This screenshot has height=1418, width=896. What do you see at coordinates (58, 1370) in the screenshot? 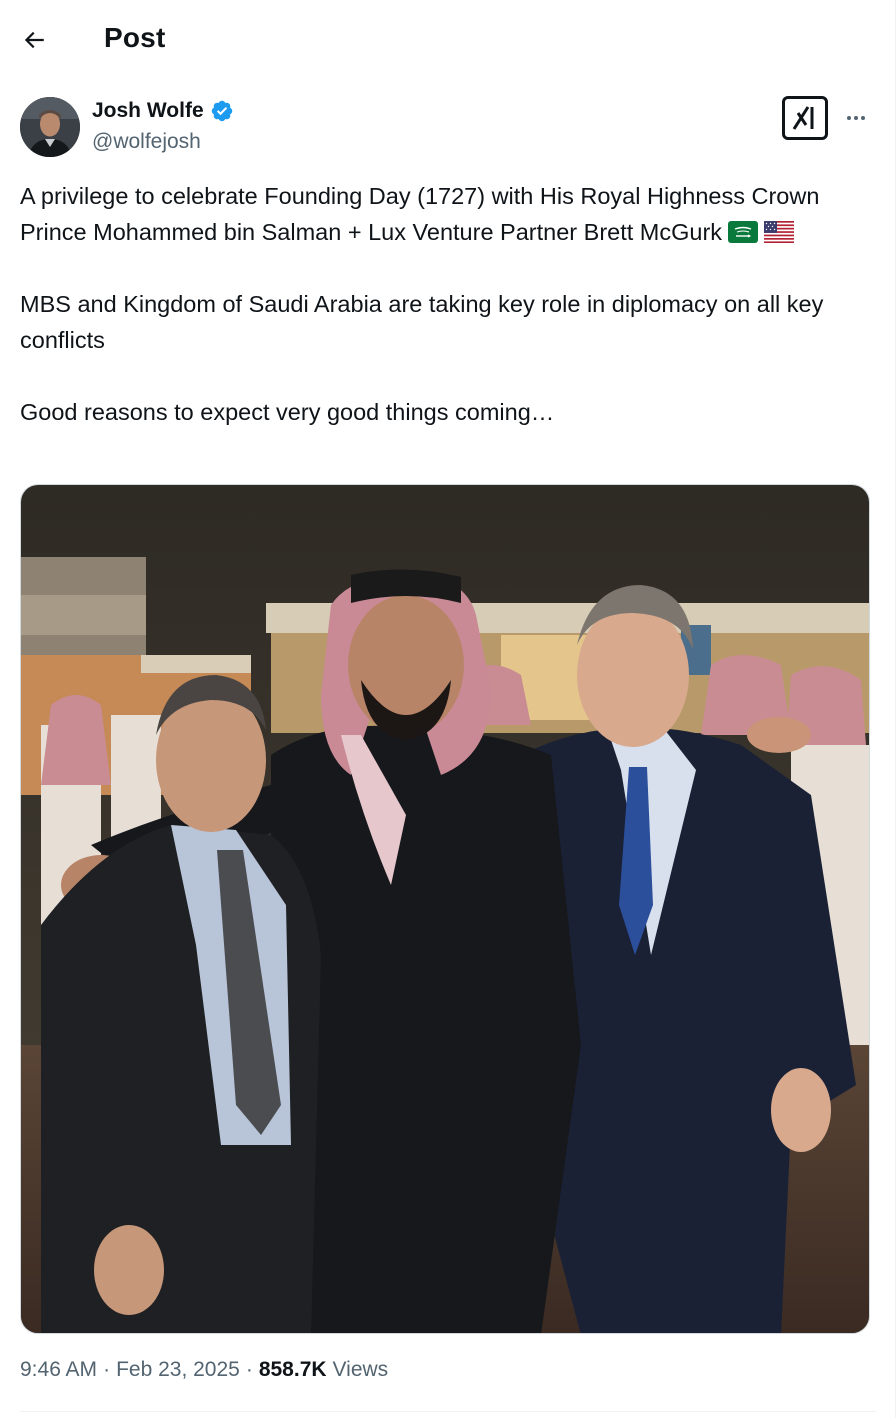
I see `post-time: 9:46 AM` at bounding box center [58, 1370].